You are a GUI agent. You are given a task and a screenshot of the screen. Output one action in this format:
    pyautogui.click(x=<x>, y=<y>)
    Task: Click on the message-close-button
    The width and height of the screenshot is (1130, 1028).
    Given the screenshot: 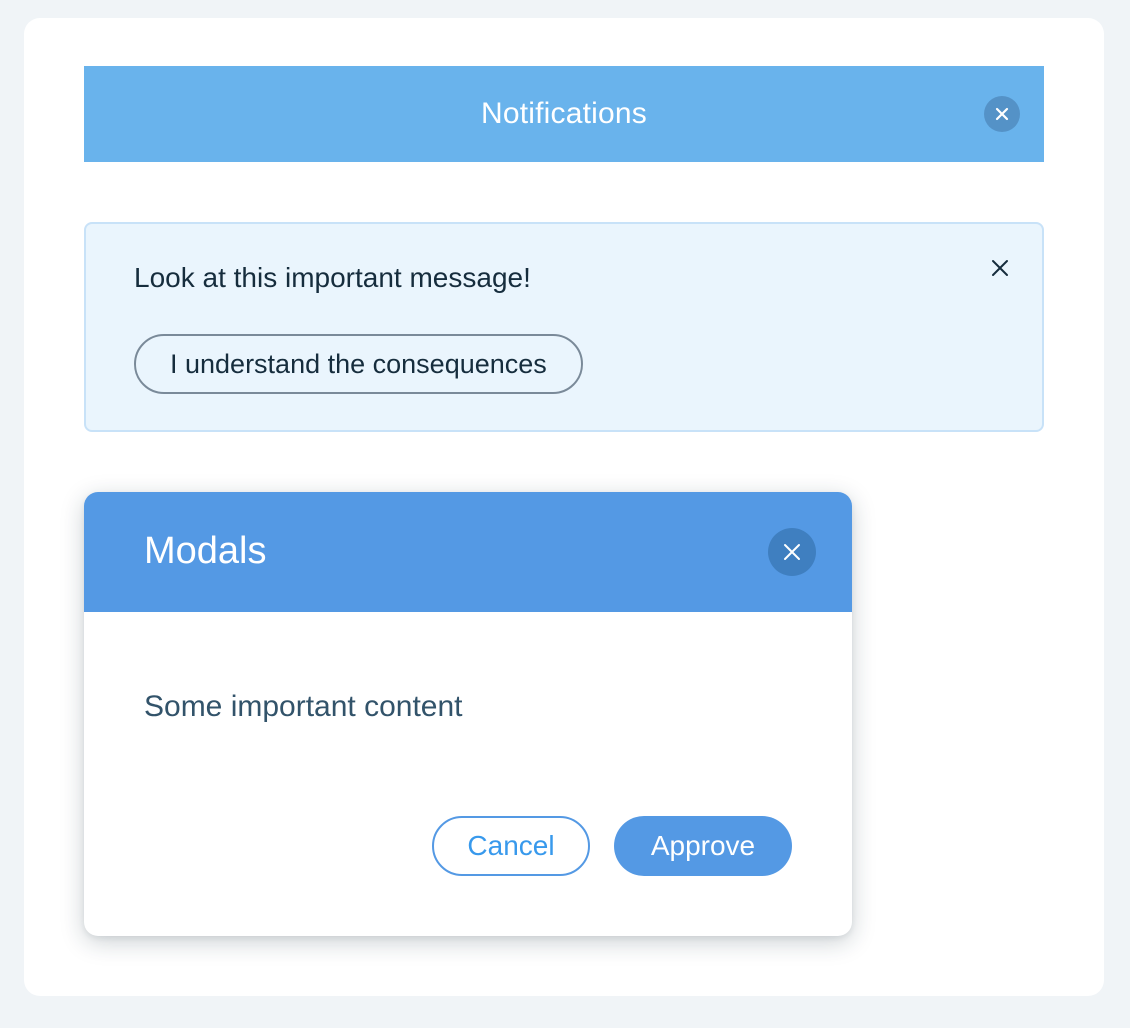 What is the action you would take?
    pyautogui.click(x=1000, y=268)
    